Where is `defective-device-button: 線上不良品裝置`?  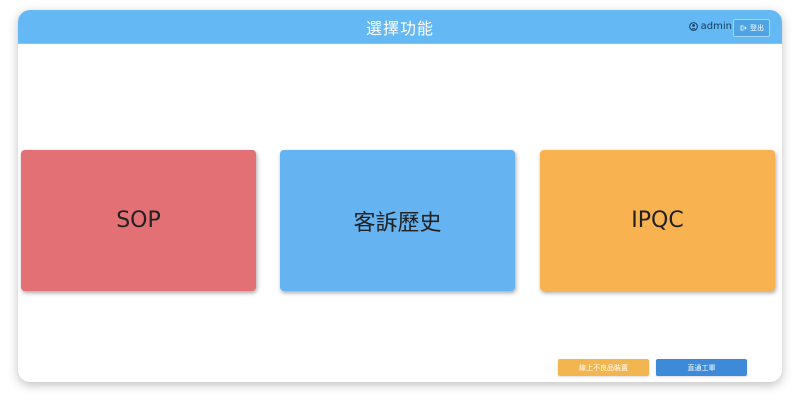
defective-device-button: 線上不良品裝置 is located at coordinates (603, 367).